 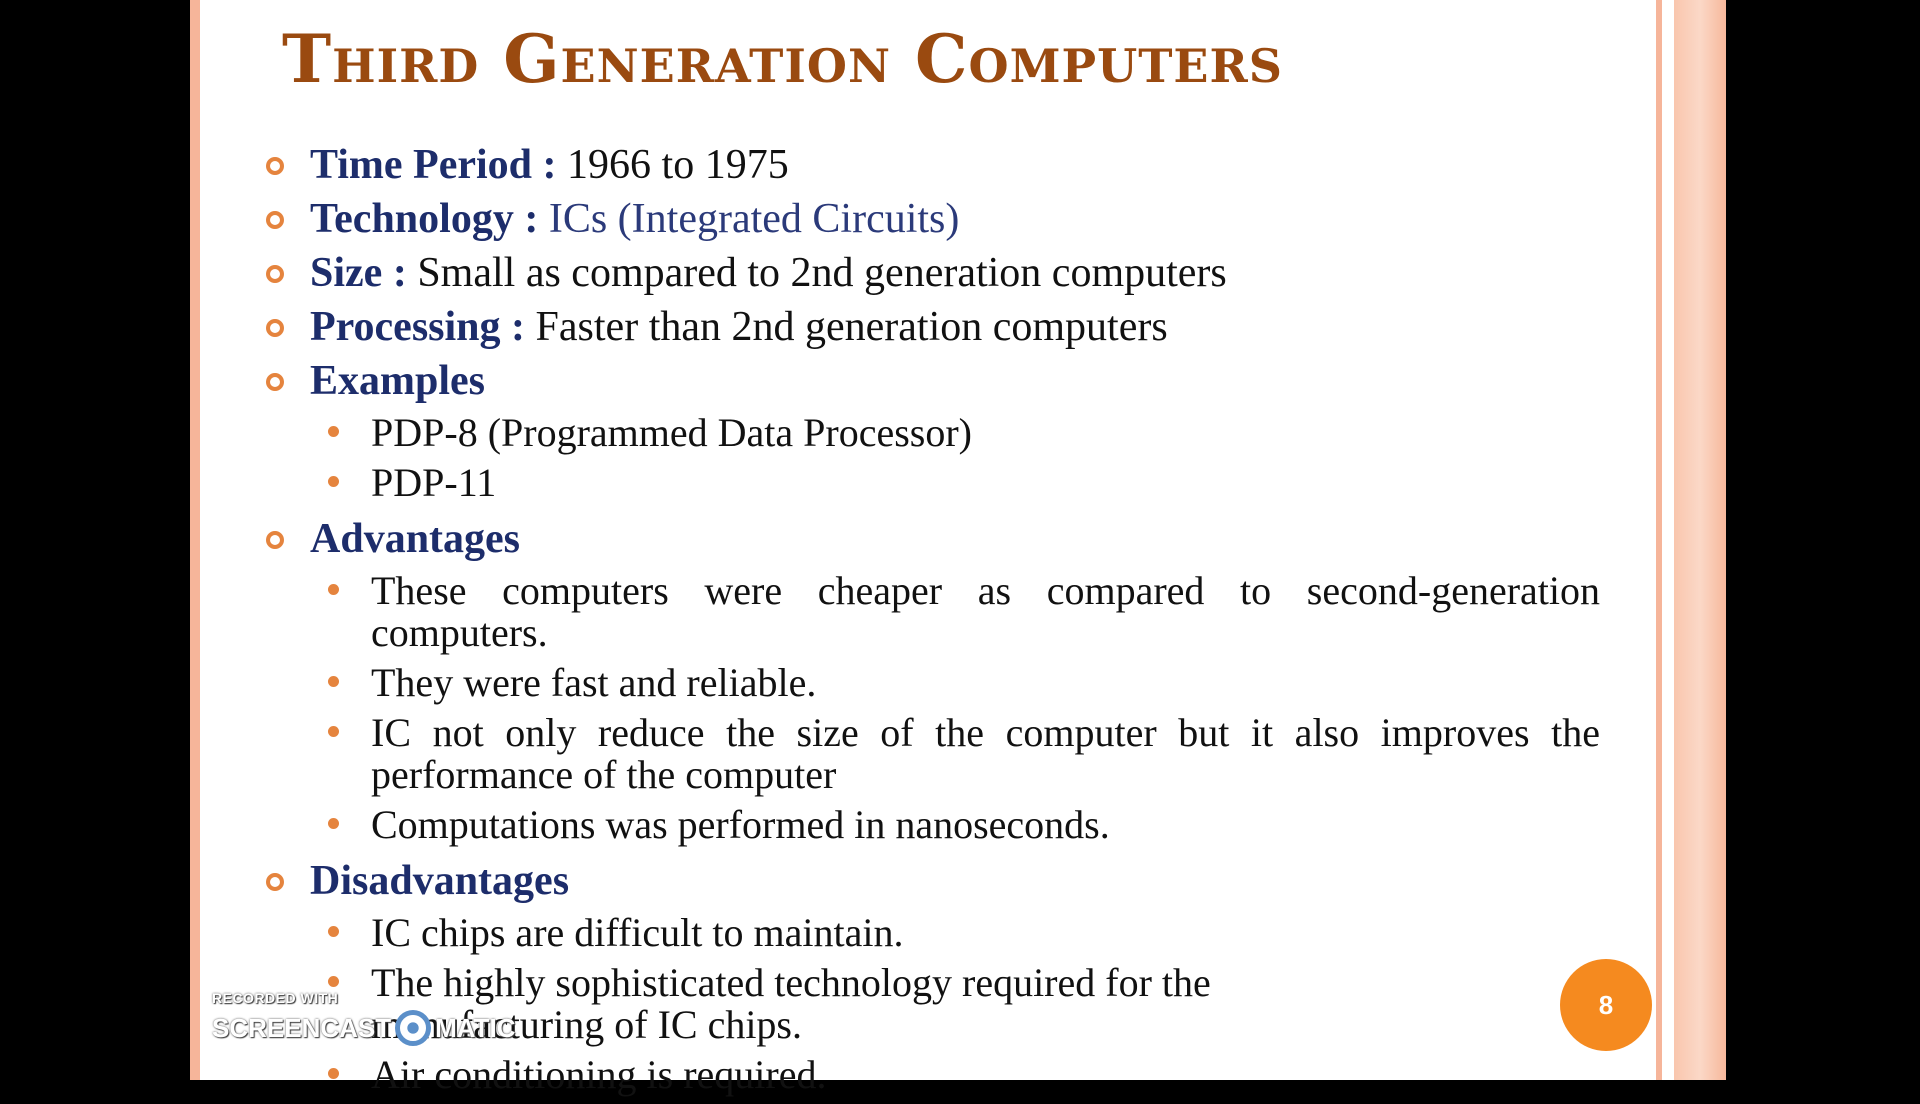 I want to click on recording-watermark: RECORDED WITH SCREENCAST MATIC, so click(x=377, y=1025).